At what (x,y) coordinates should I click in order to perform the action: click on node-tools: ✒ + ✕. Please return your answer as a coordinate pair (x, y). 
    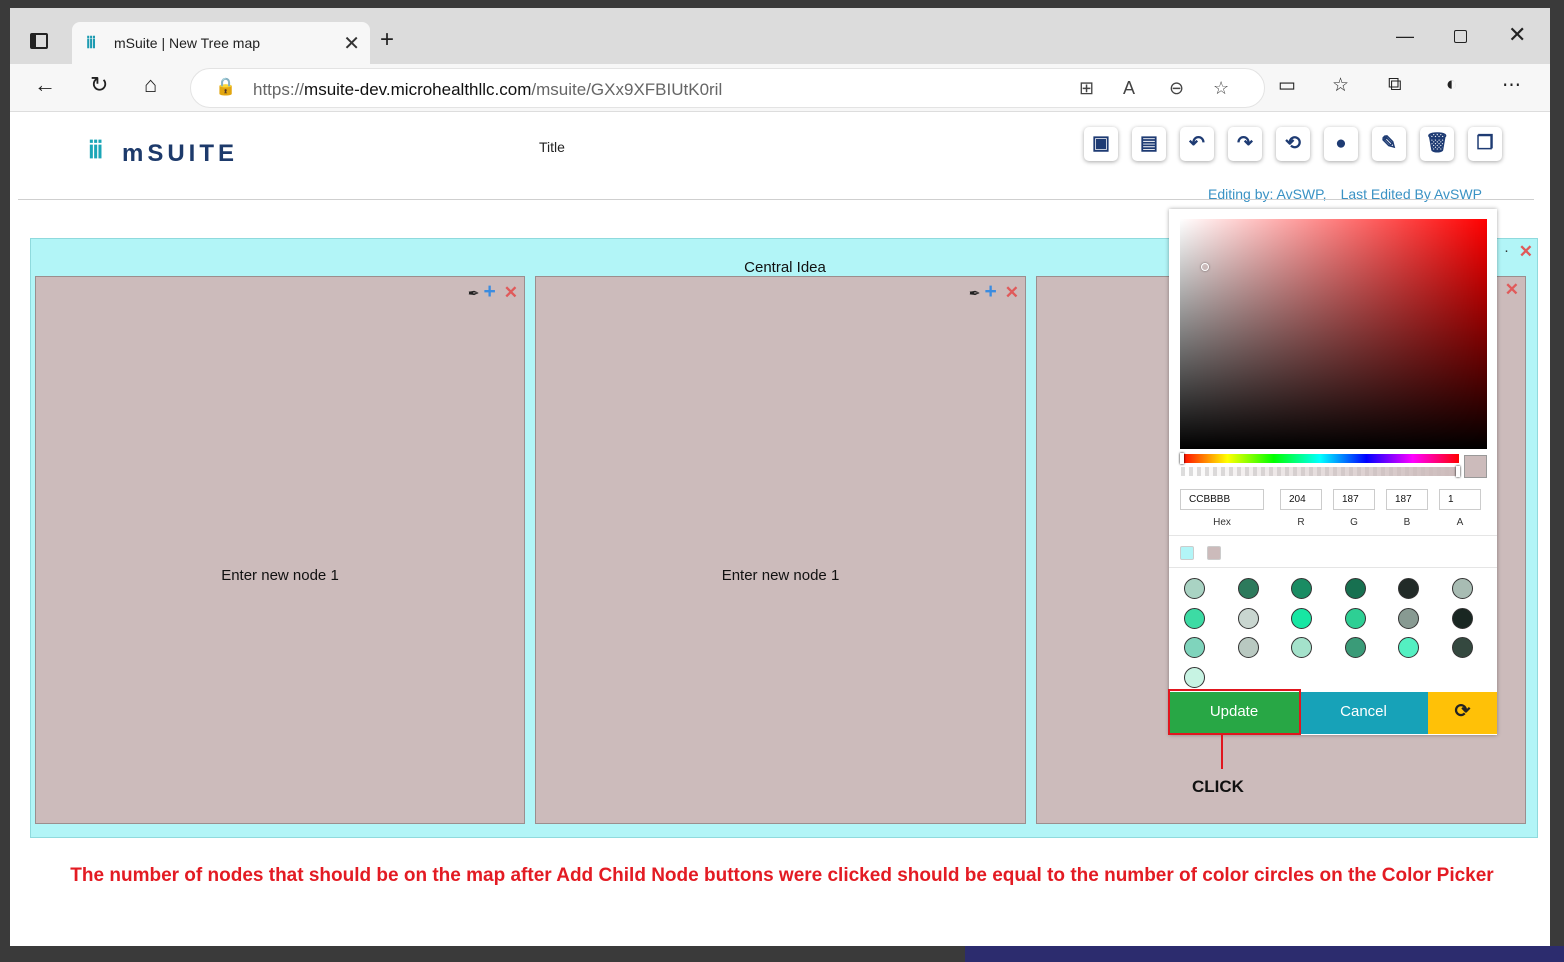
    Looking at the image, I should click on (493, 292).